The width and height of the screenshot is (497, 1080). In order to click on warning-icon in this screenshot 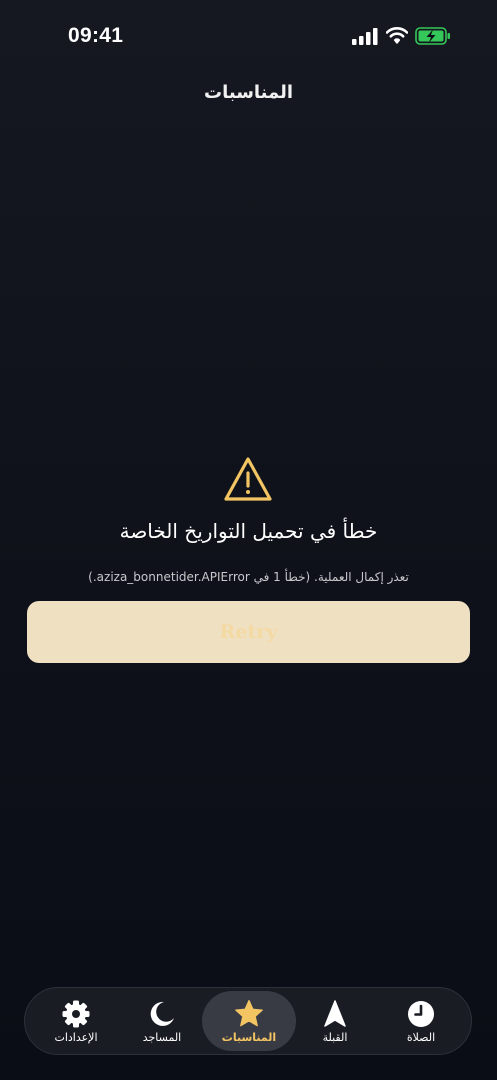, I will do `click(248, 479)`.